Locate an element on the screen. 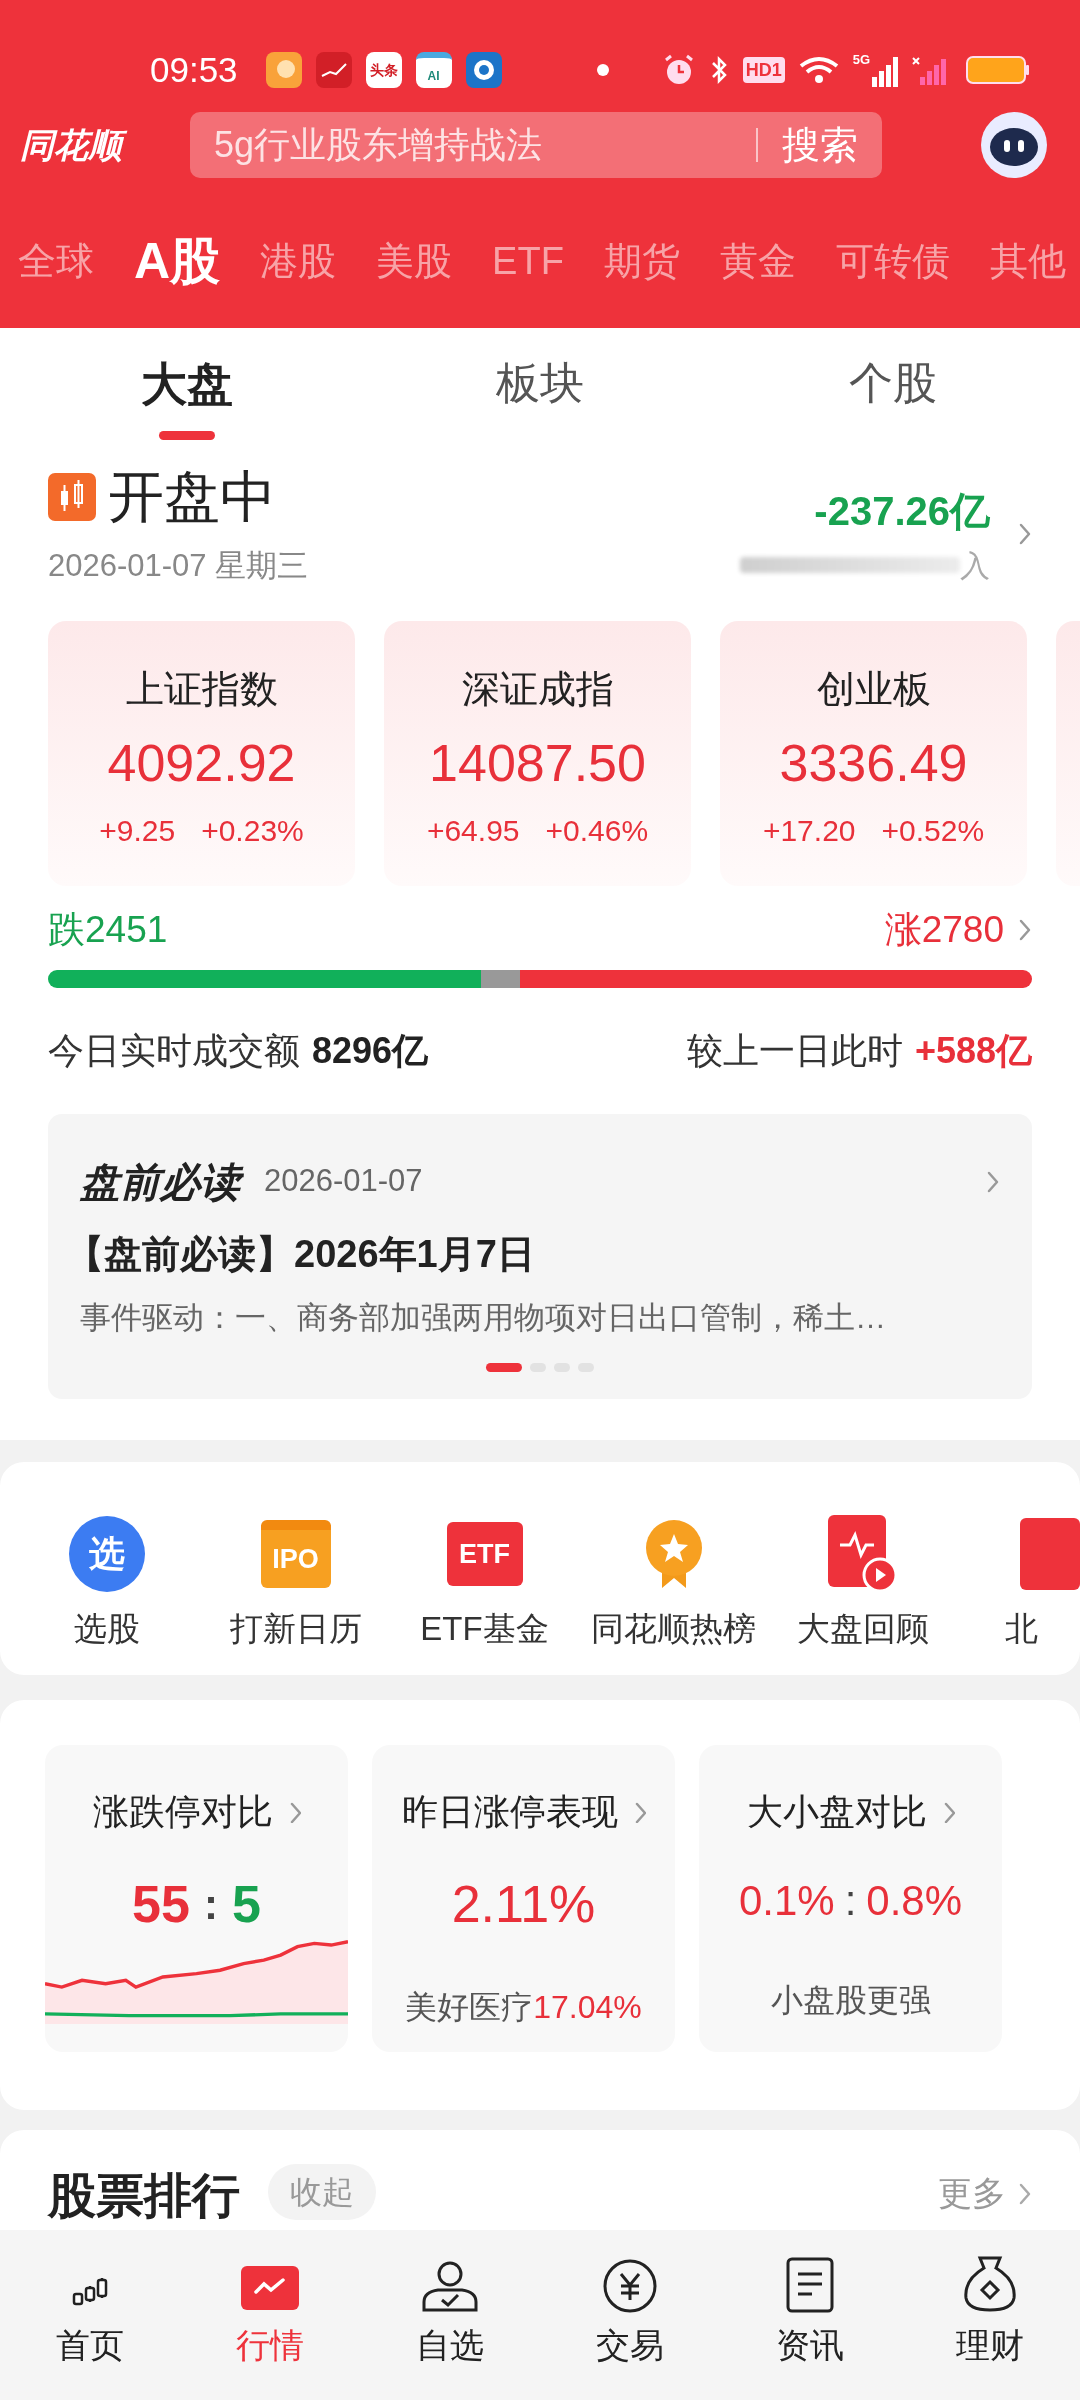 Image resolution: width=1080 pixels, height=2400 pixels. net-flow-label: 入 is located at coordinates (975, 565).